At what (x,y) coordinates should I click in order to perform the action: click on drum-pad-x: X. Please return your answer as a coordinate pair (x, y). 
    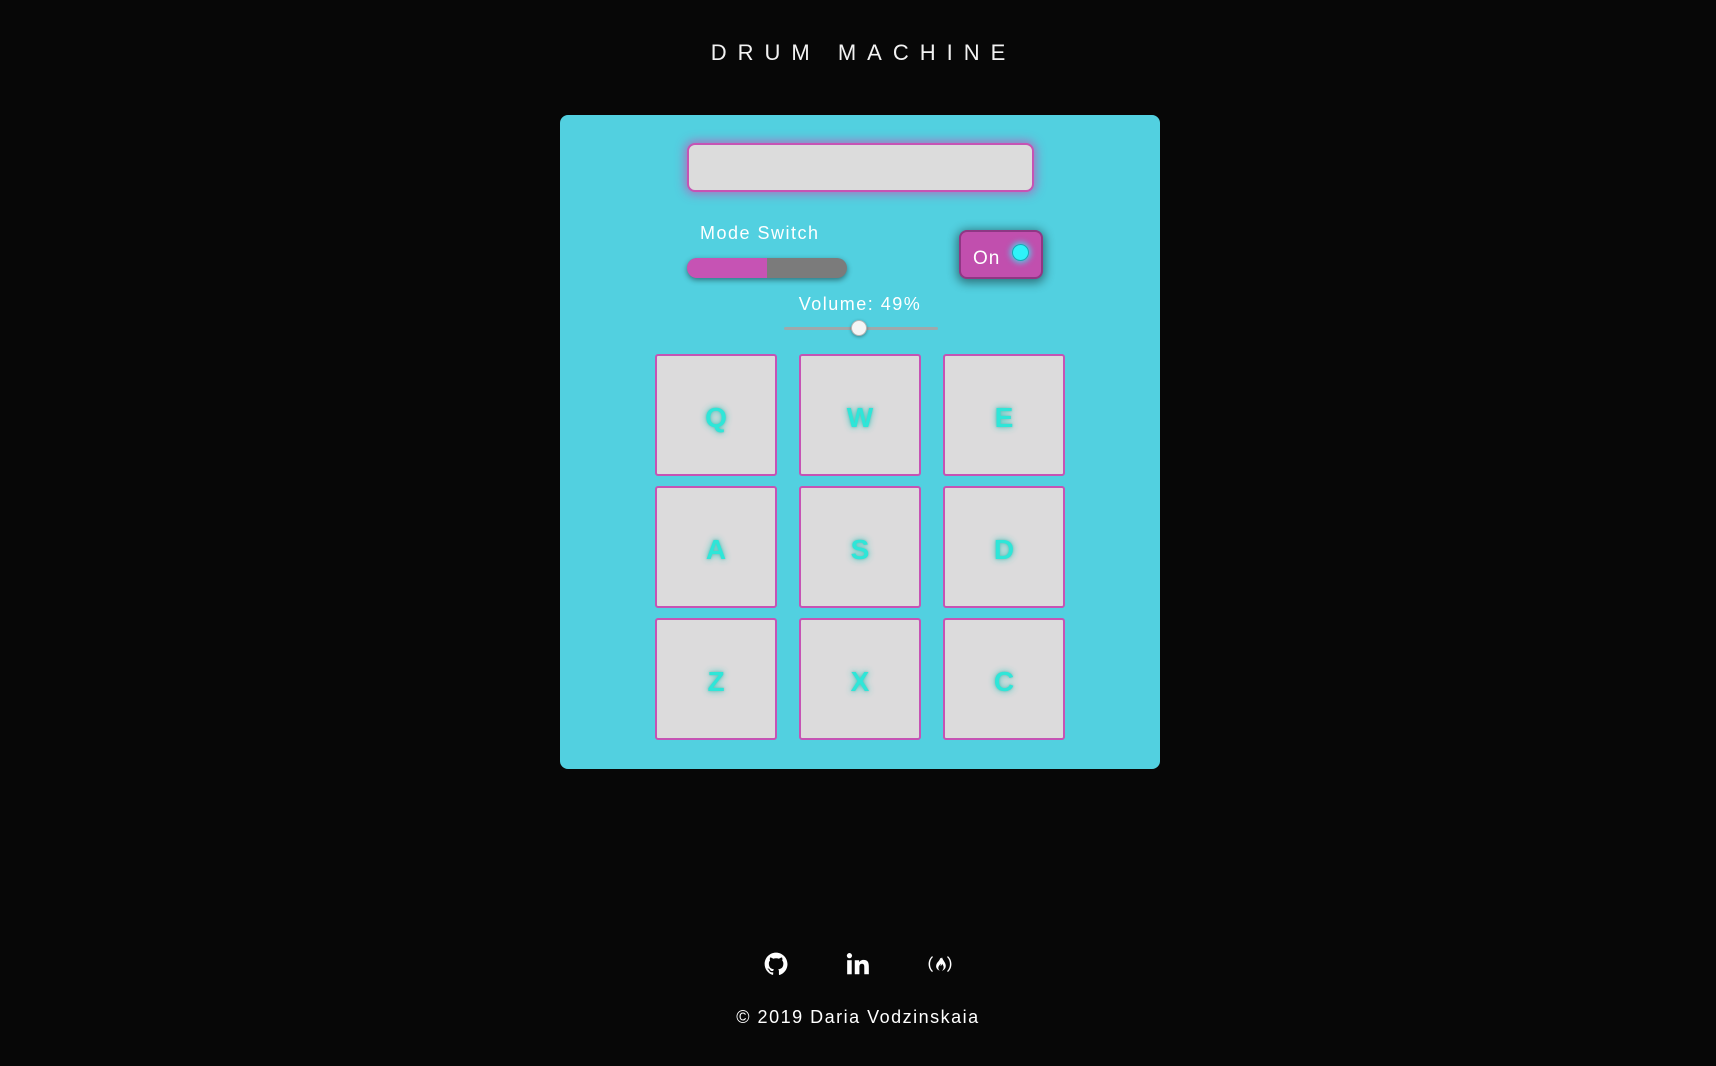
    Looking at the image, I should click on (860, 679).